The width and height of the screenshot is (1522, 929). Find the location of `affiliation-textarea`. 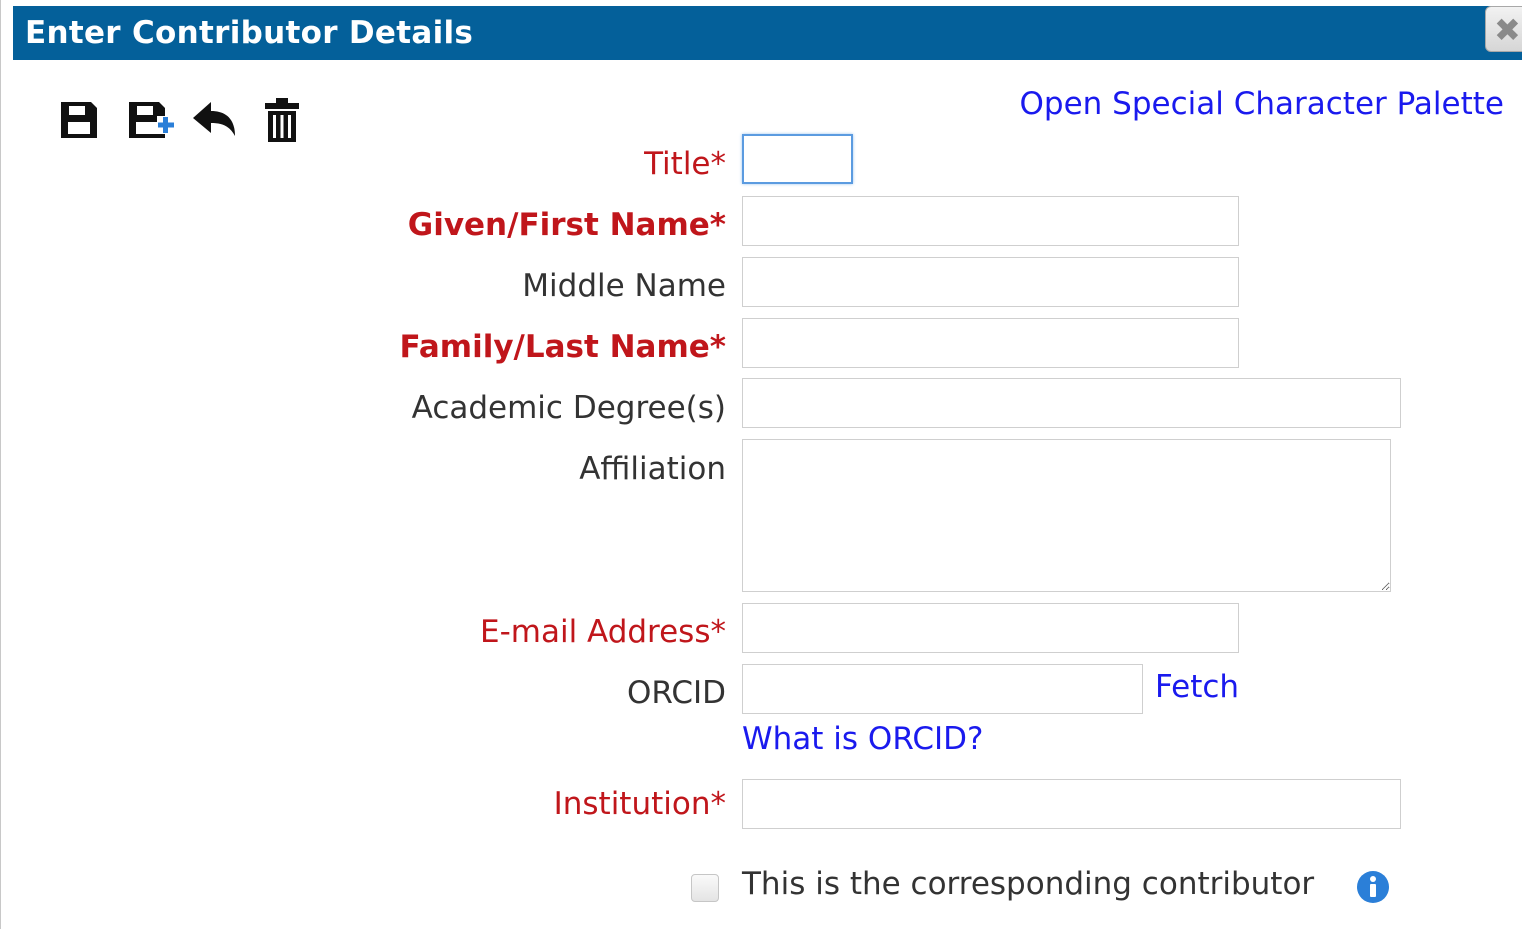

affiliation-textarea is located at coordinates (1066, 515).